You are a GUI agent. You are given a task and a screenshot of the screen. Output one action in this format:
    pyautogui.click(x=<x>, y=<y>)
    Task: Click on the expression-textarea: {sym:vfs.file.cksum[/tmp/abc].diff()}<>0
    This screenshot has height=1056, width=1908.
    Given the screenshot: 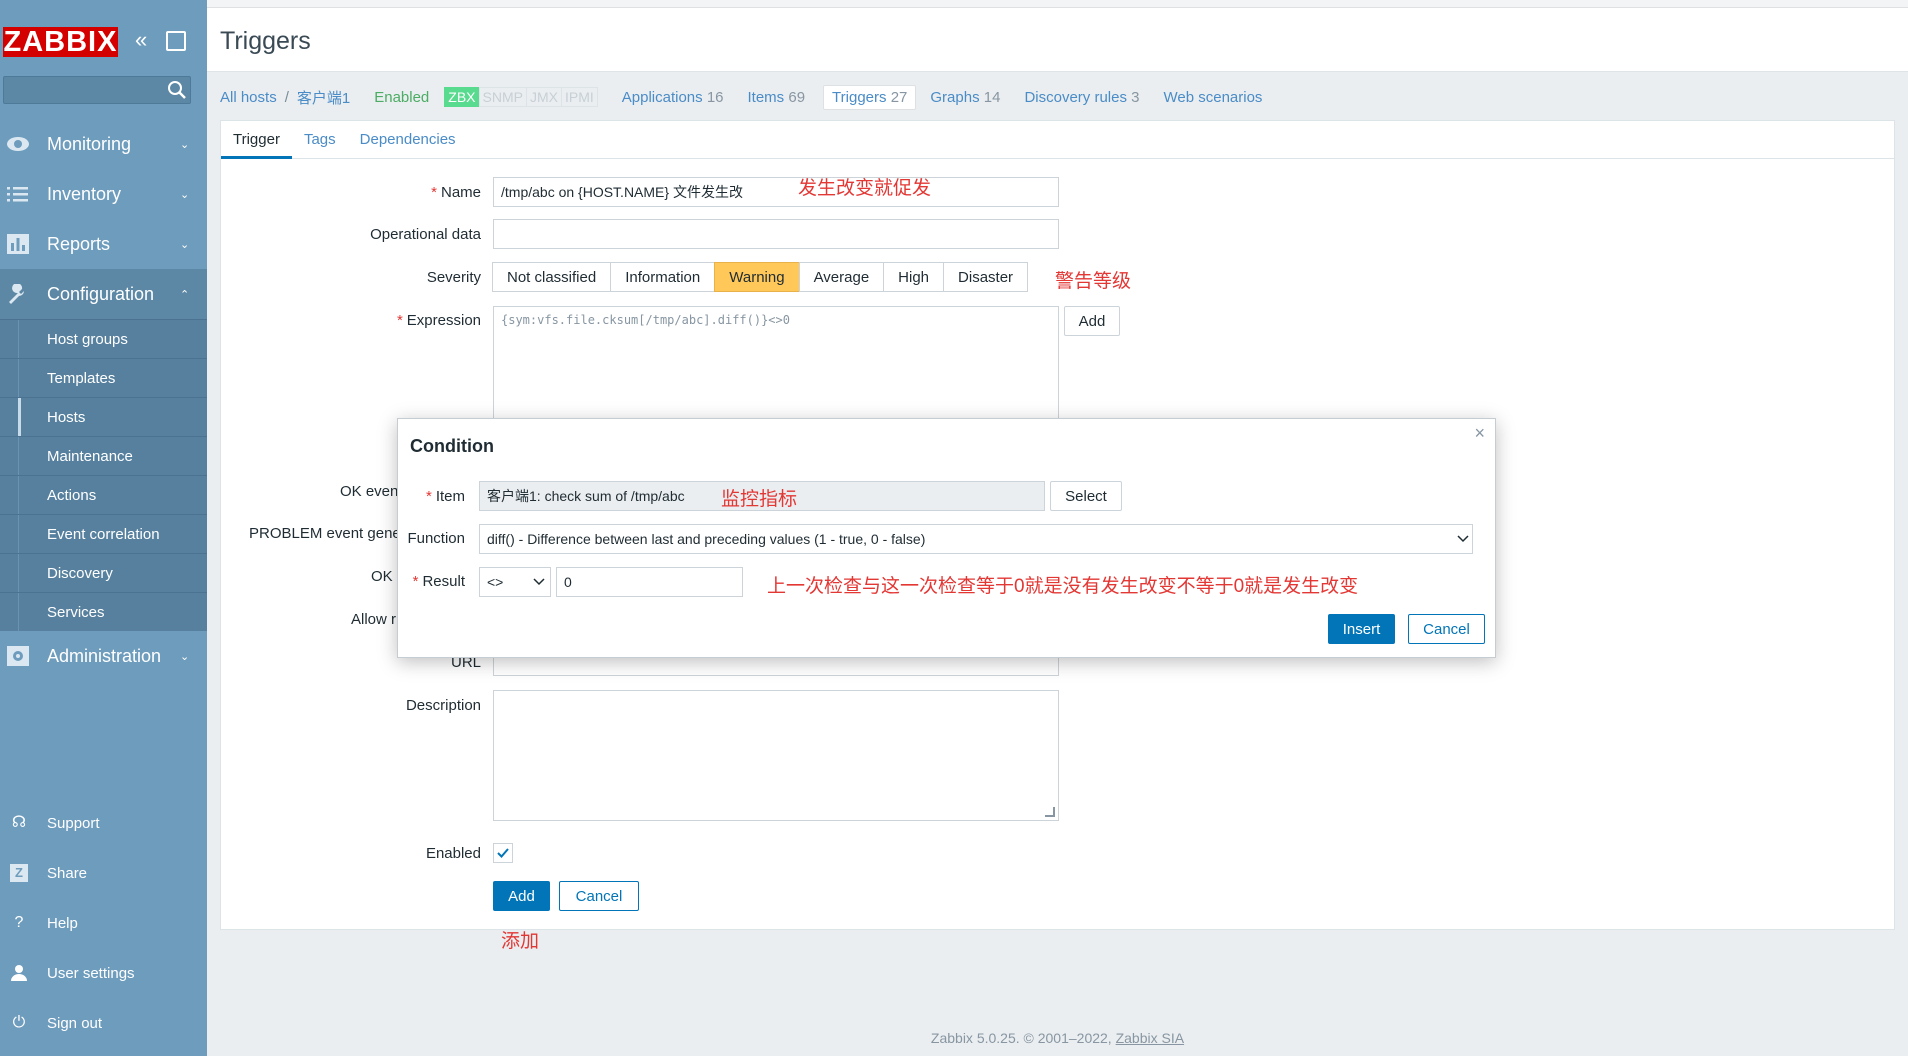 What is the action you would take?
    pyautogui.click(x=776, y=363)
    